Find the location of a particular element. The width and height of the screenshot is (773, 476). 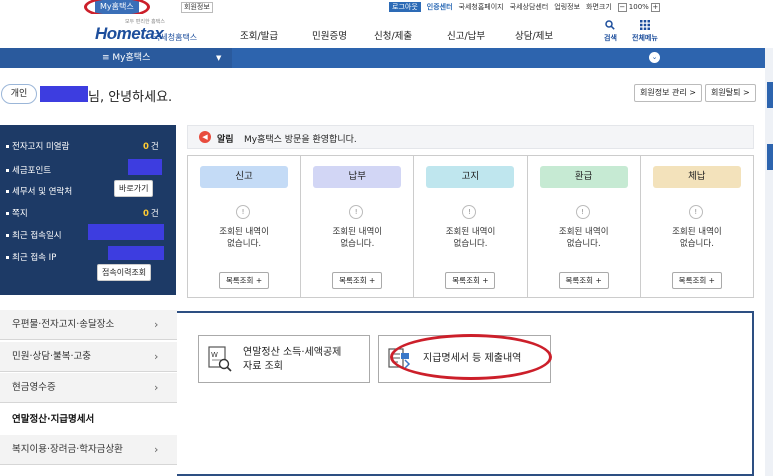

search-button: 검색 is located at coordinates (610, 31).